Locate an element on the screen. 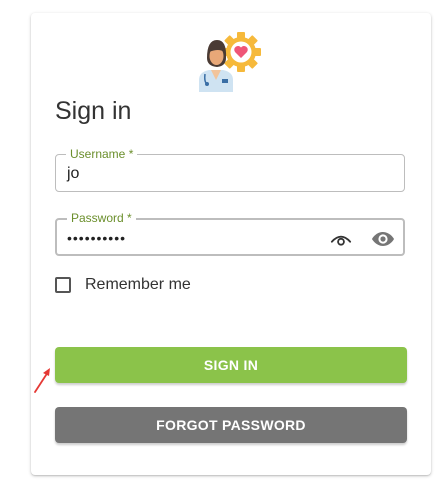 This screenshot has width=444, height=481. red-pointer-arrow is located at coordinates (42, 380).